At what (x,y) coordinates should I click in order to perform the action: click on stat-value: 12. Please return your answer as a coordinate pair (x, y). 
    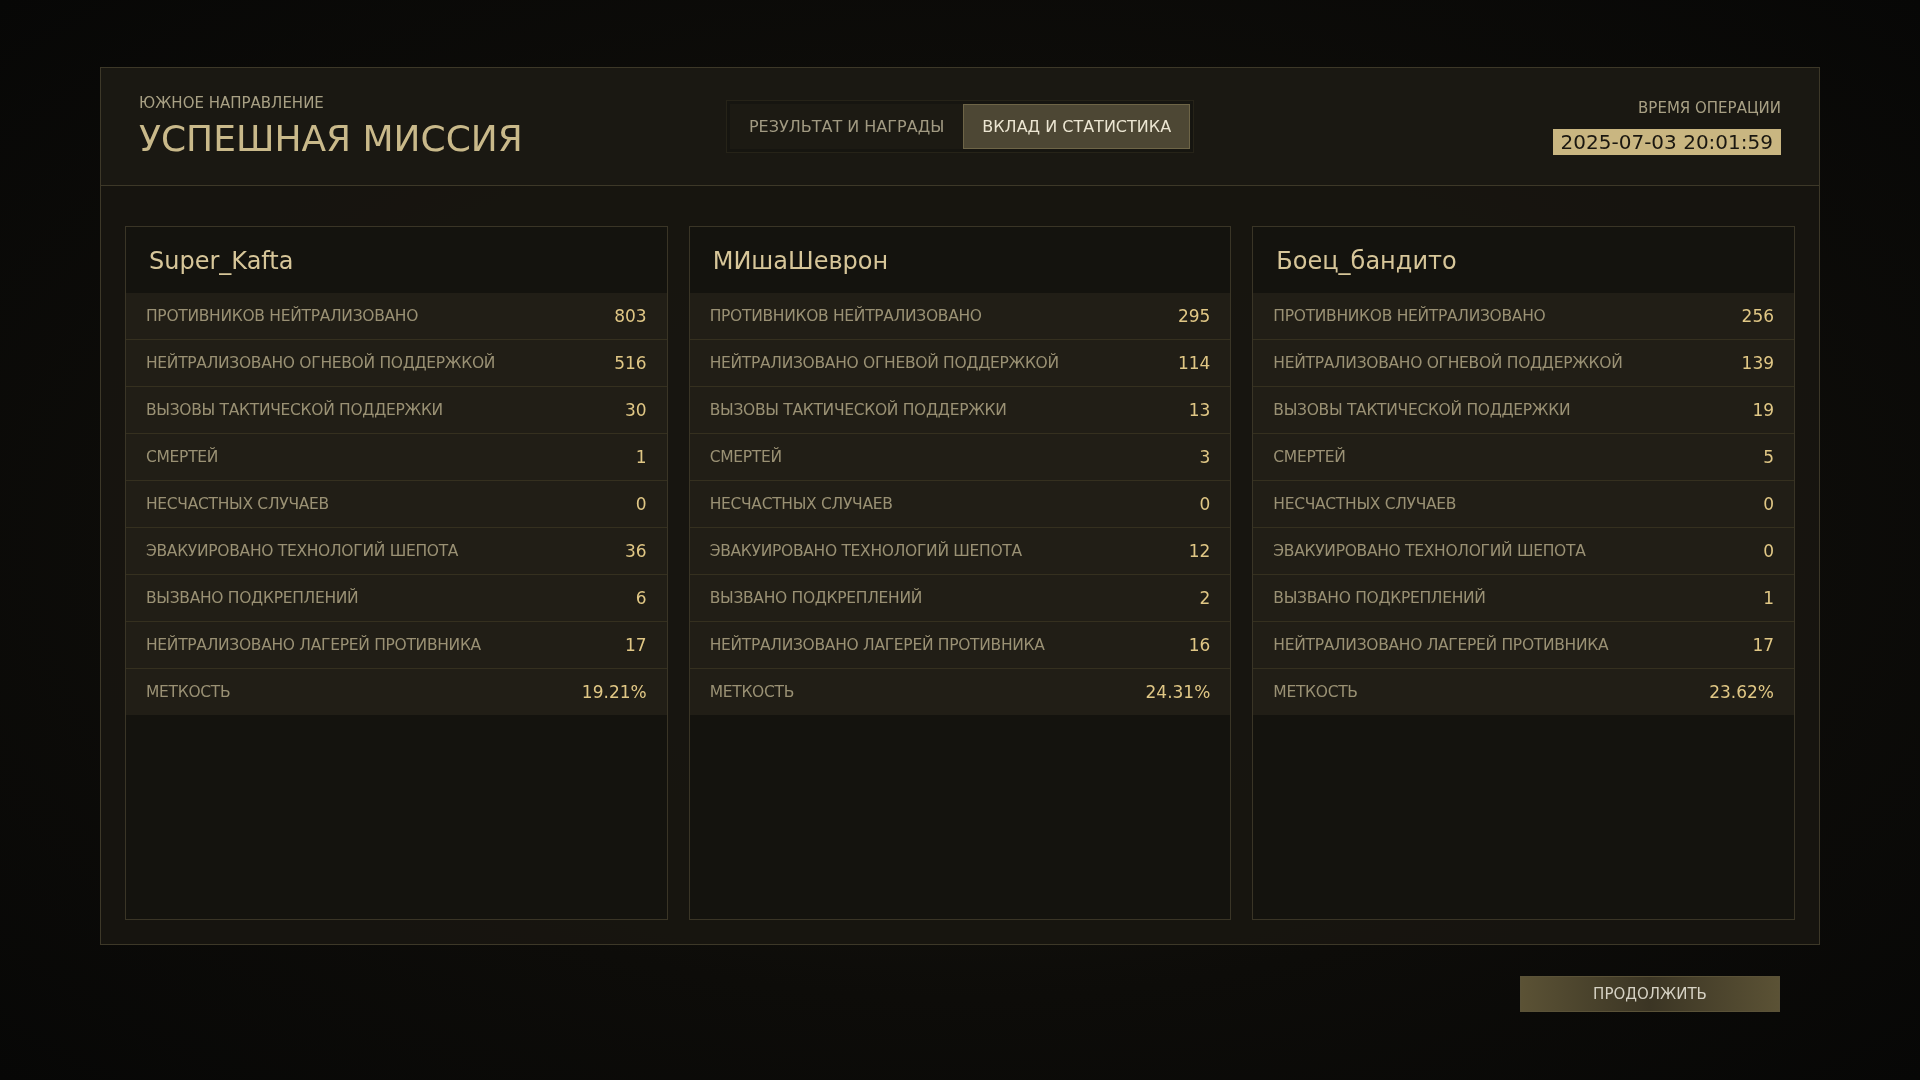
    Looking at the image, I should click on (1199, 551).